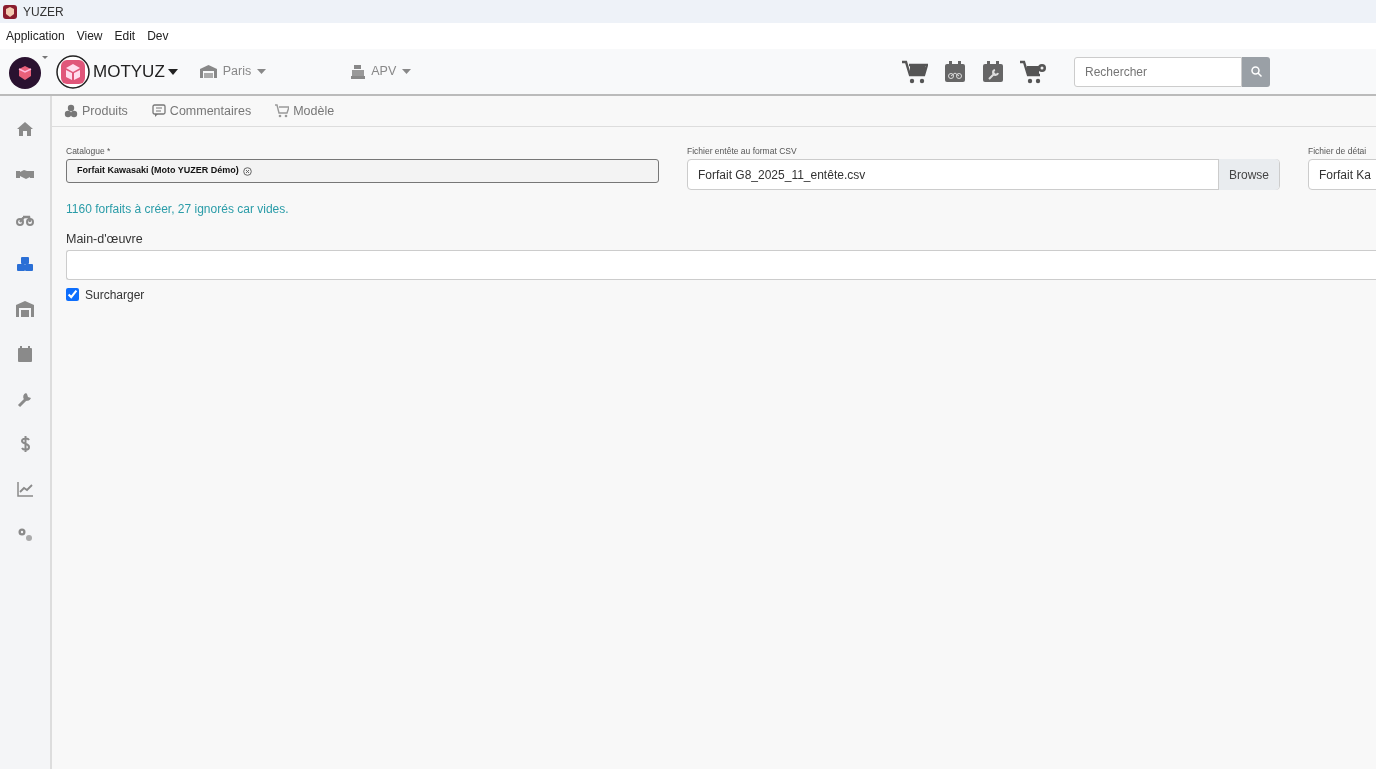 This screenshot has width=1376, height=769. What do you see at coordinates (1342, 174) in the screenshot?
I see `file-input: Forfait Ka` at bounding box center [1342, 174].